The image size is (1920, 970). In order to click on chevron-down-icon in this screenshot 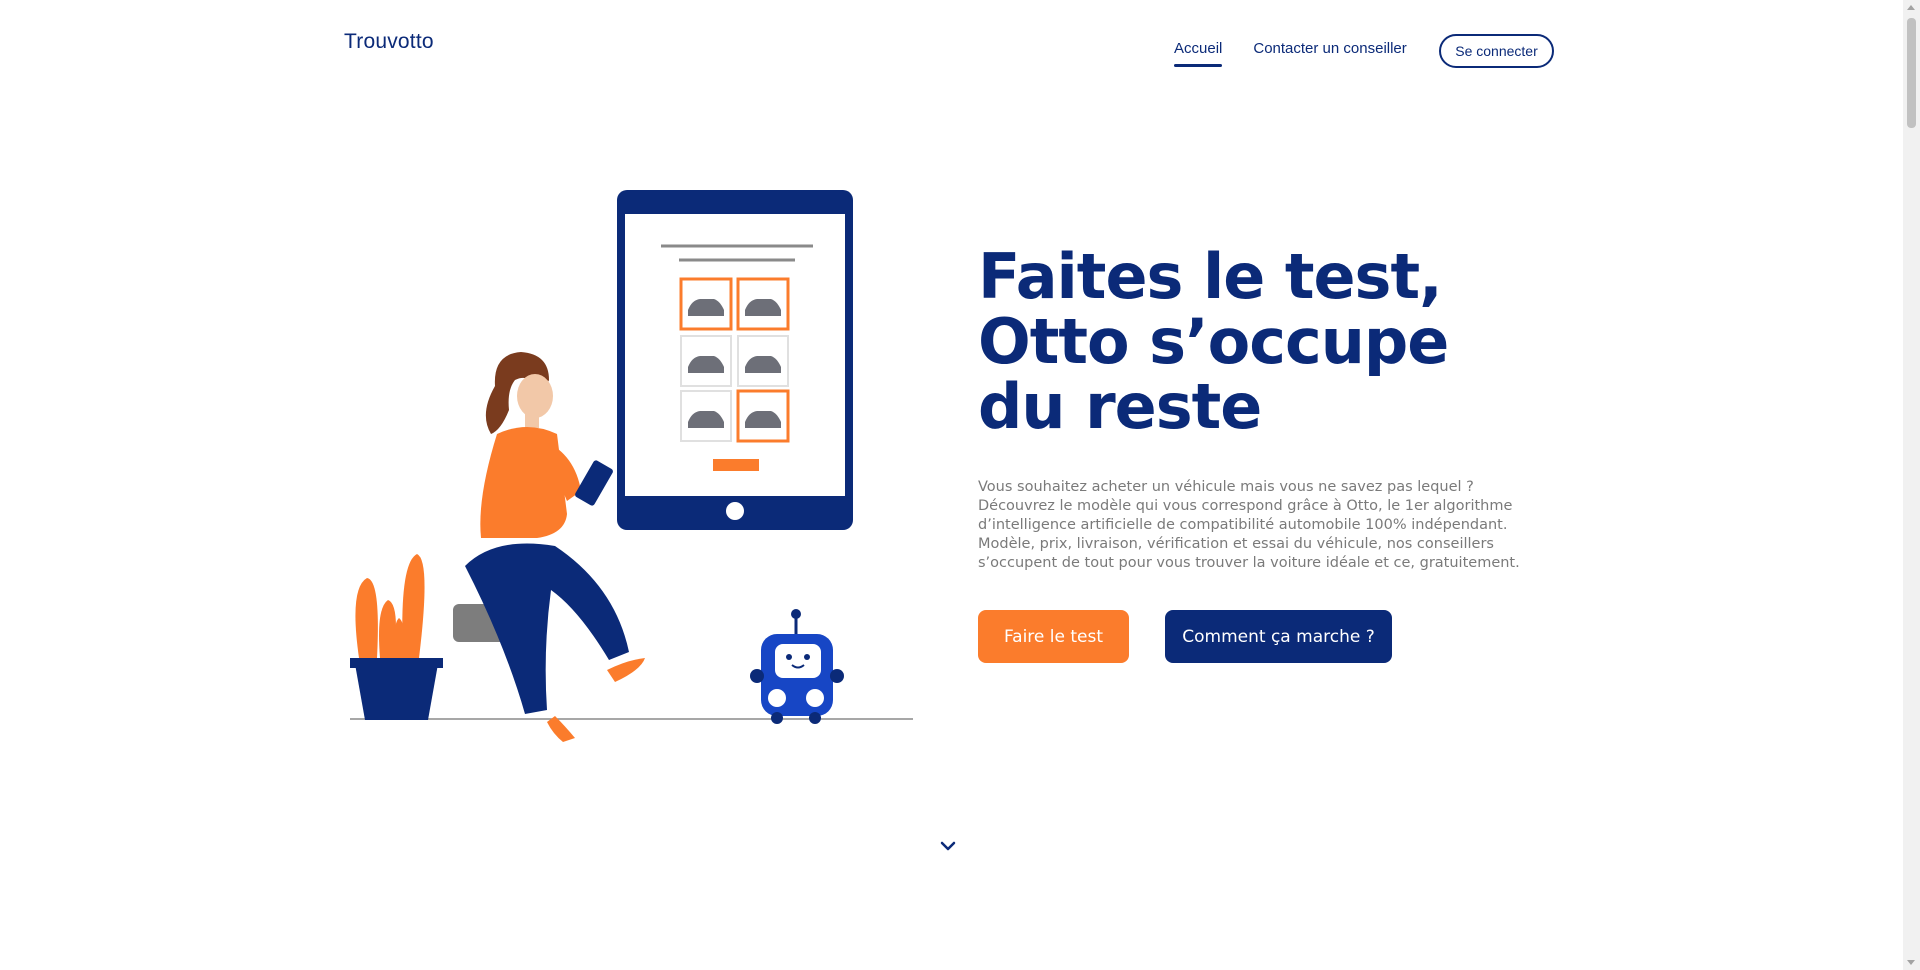, I will do `click(948, 846)`.